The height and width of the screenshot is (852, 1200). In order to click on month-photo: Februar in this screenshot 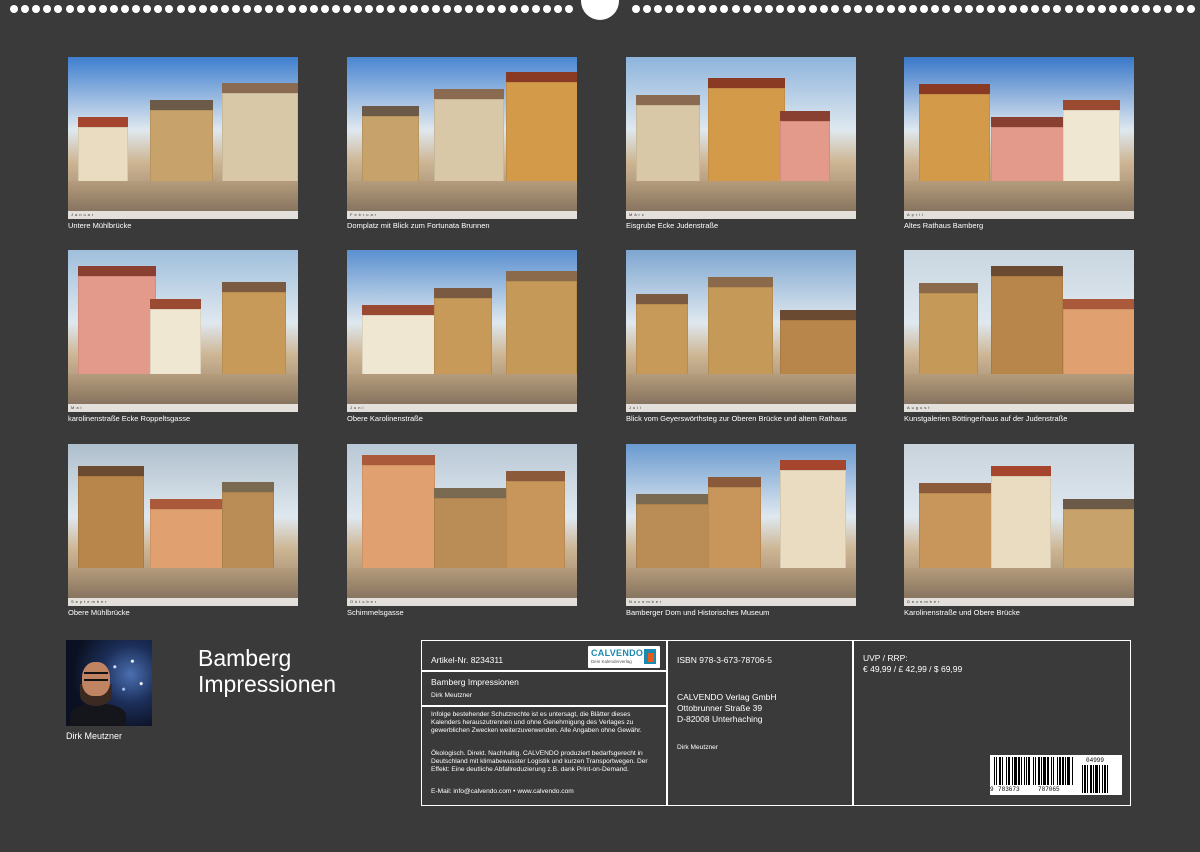, I will do `click(462, 138)`.